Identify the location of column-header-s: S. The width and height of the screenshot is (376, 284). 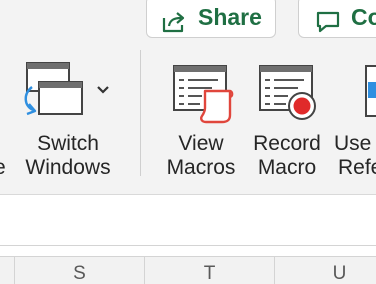
(79, 270).